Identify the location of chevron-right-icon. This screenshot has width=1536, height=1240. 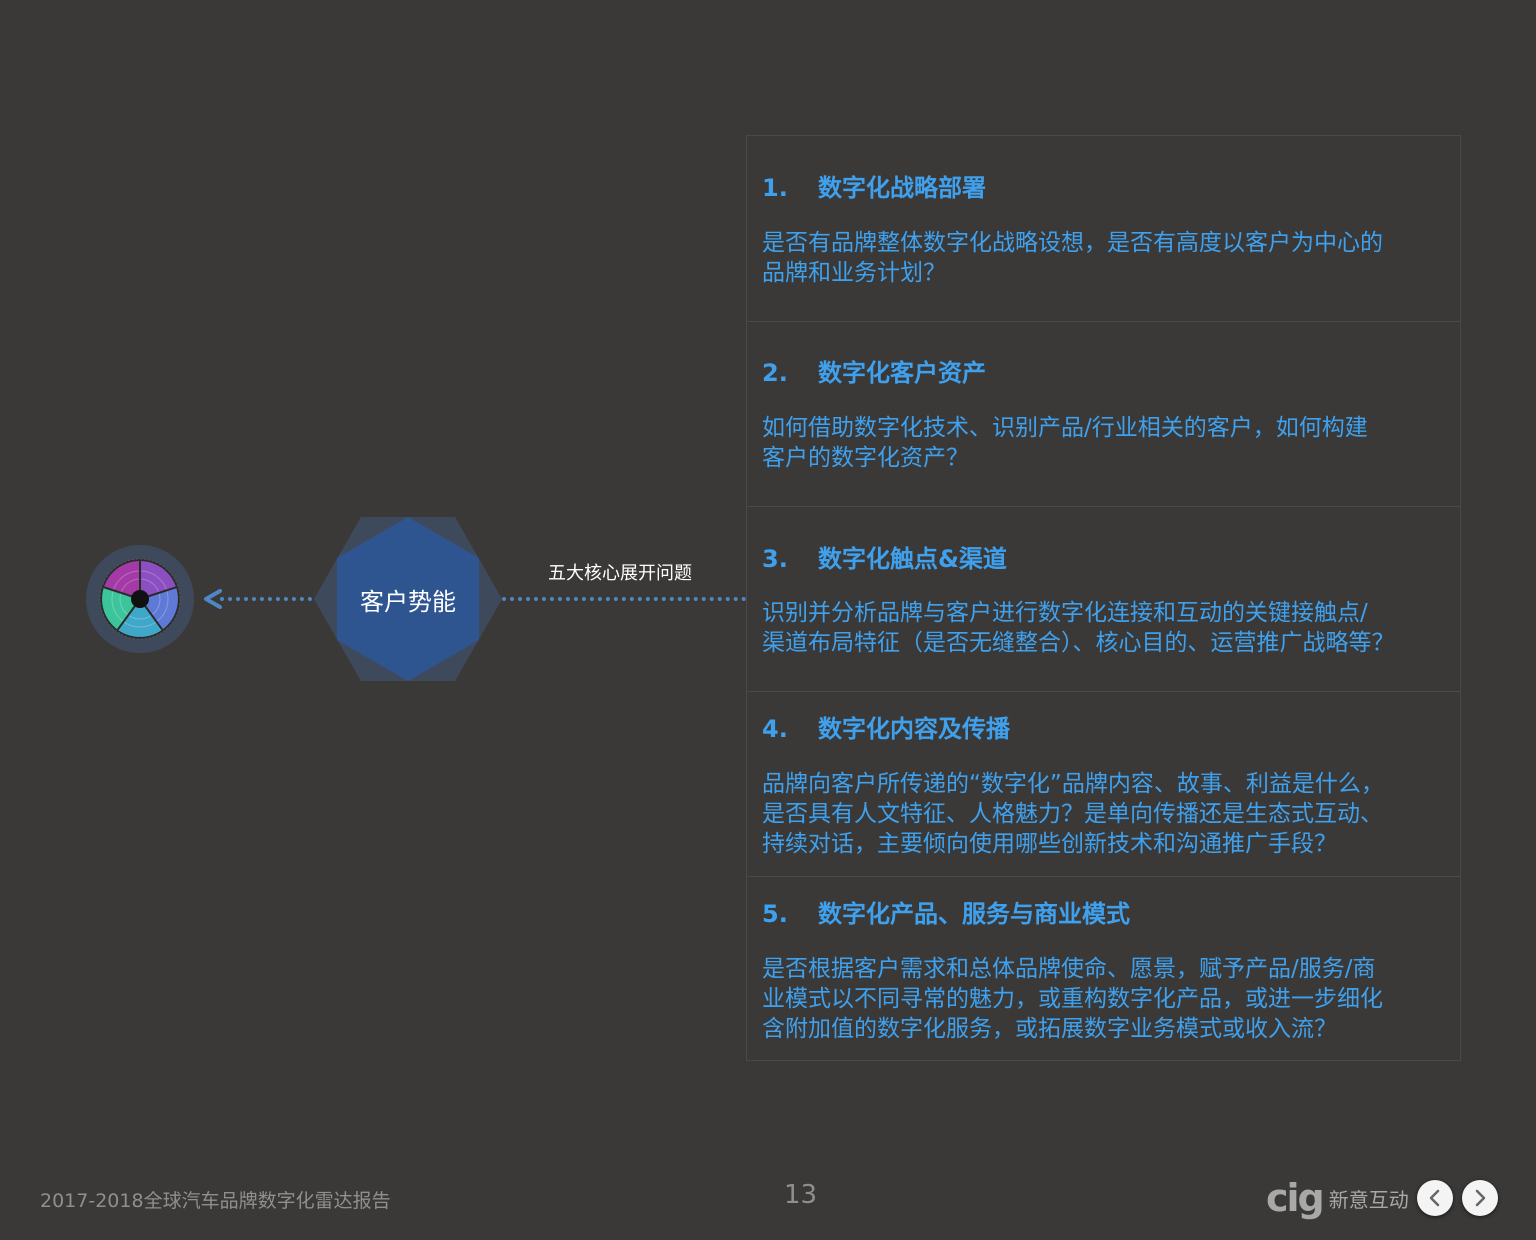
(1480, 1198).